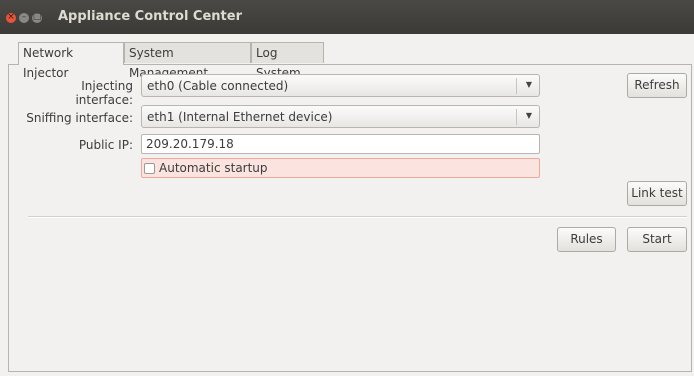  I want to click on automatic-startup-row: Automatic startup, so click(340, 168).